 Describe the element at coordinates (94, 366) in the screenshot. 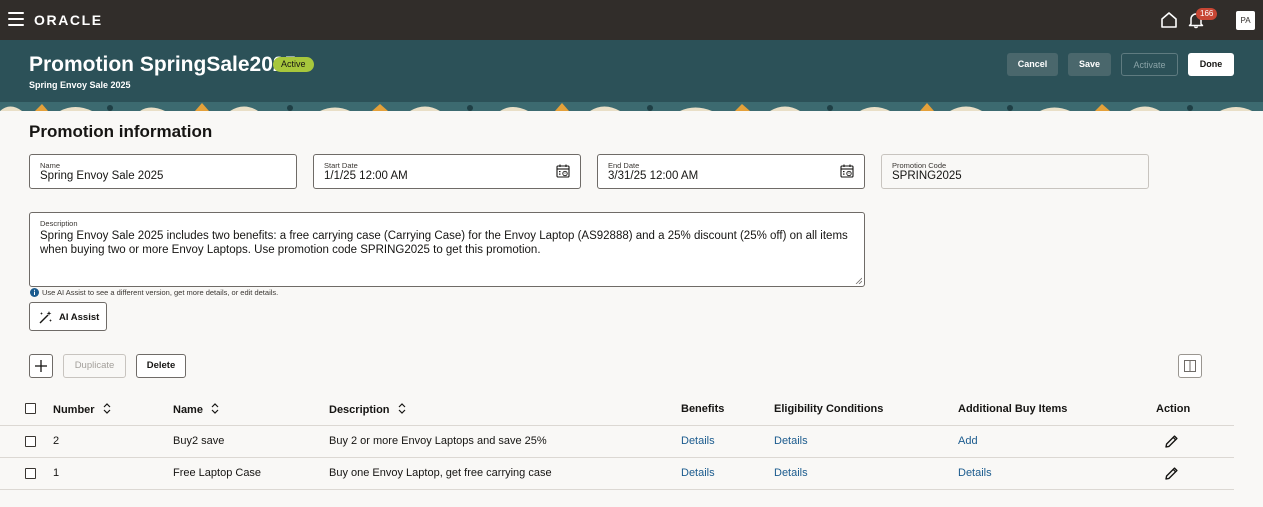

I see `duplicate-button: Duplicate` at that location.